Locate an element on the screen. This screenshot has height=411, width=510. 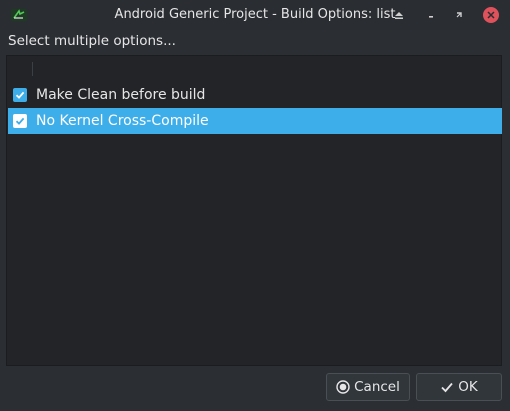
cancel-label: Cancel is located at coordinates (377, 387).